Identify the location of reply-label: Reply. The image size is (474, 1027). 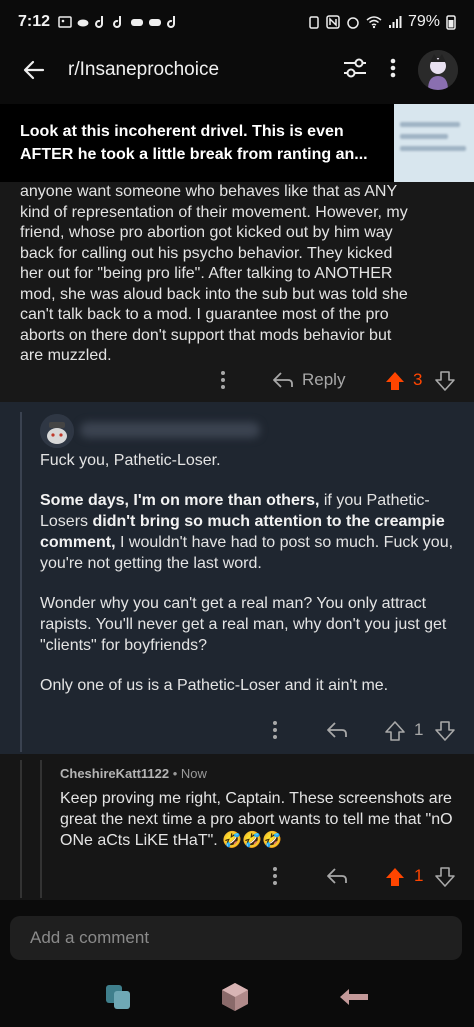
(324, 379).